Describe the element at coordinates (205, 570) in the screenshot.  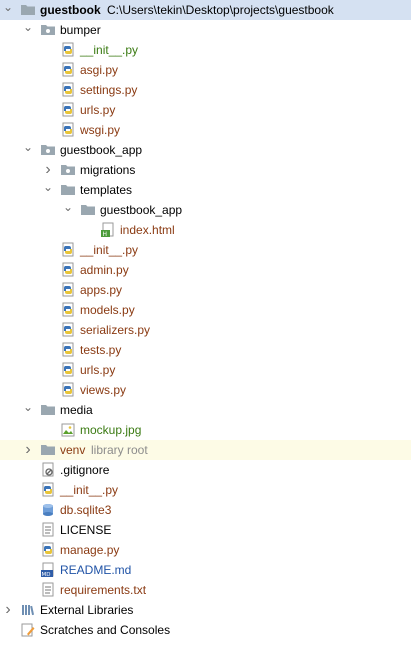
I see `tree-row: MD README.md` at that location.